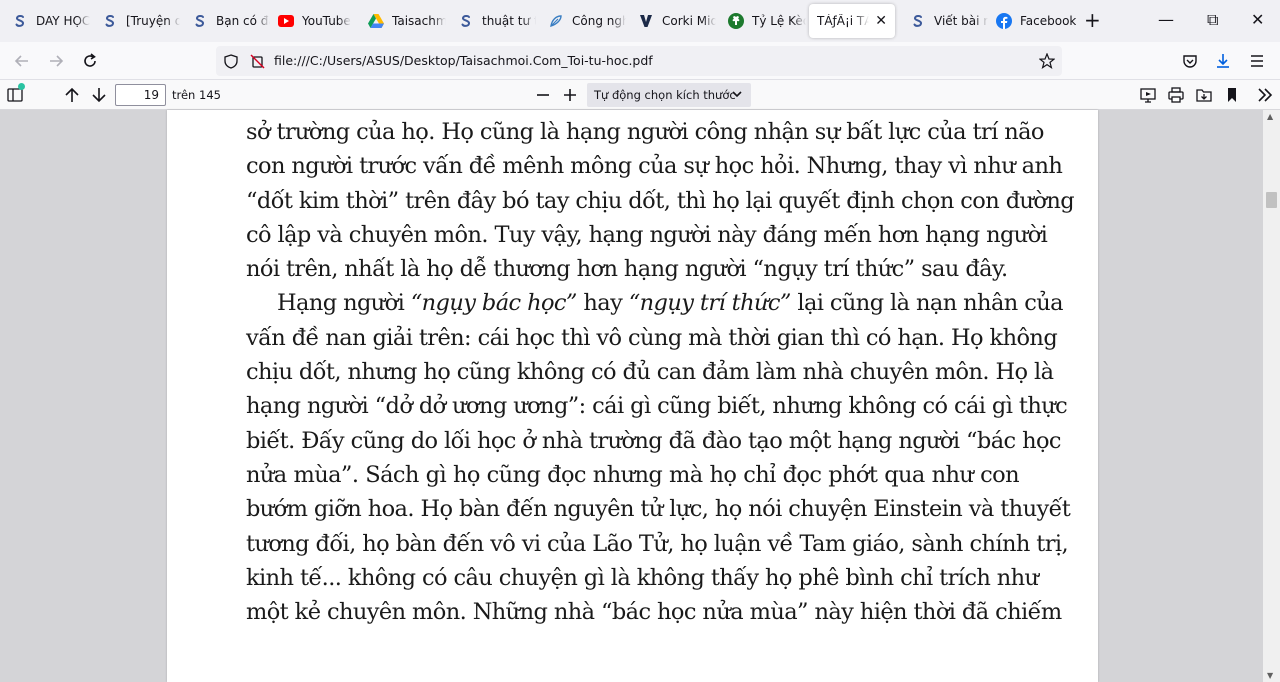 This screenshot has width=1280, height=682. Describe the element at coordinates (737, 95) in the screenshot. I see `chevron-down-icon` at that location.